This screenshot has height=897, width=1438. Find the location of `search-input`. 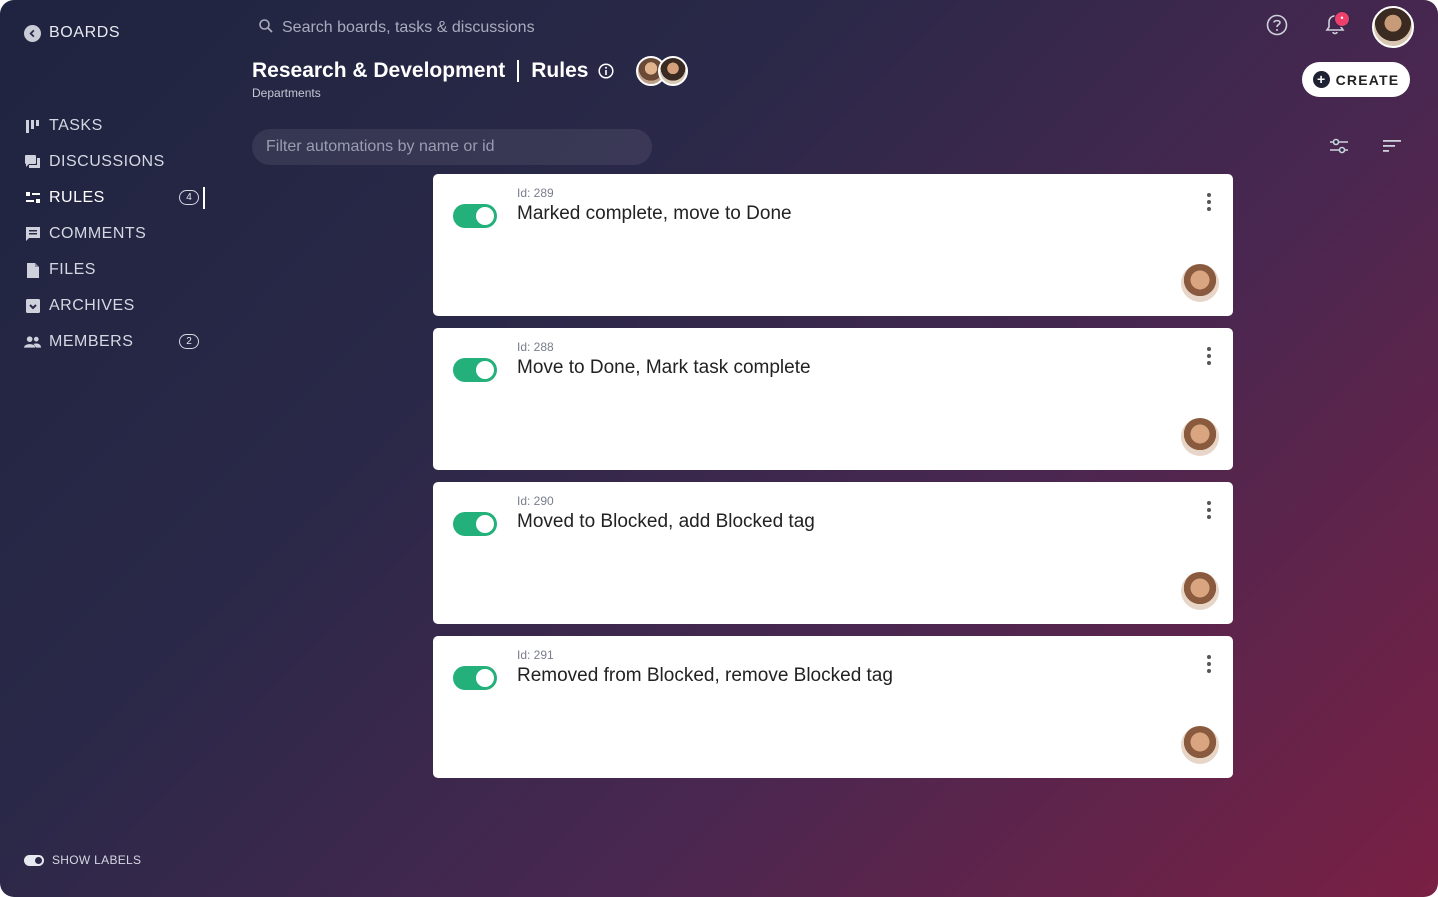

search-input is located at coordinates (492, 28).